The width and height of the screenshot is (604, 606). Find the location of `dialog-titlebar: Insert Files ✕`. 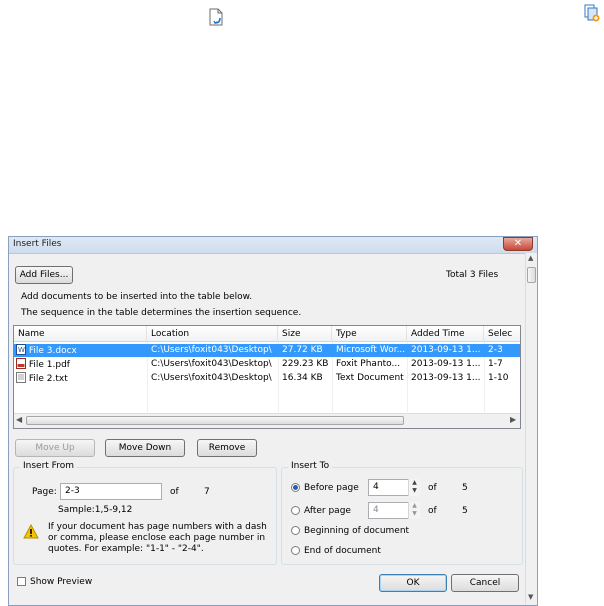

dialog-titlebar: Insert Files ✕ is located at coordinates (273, 245).